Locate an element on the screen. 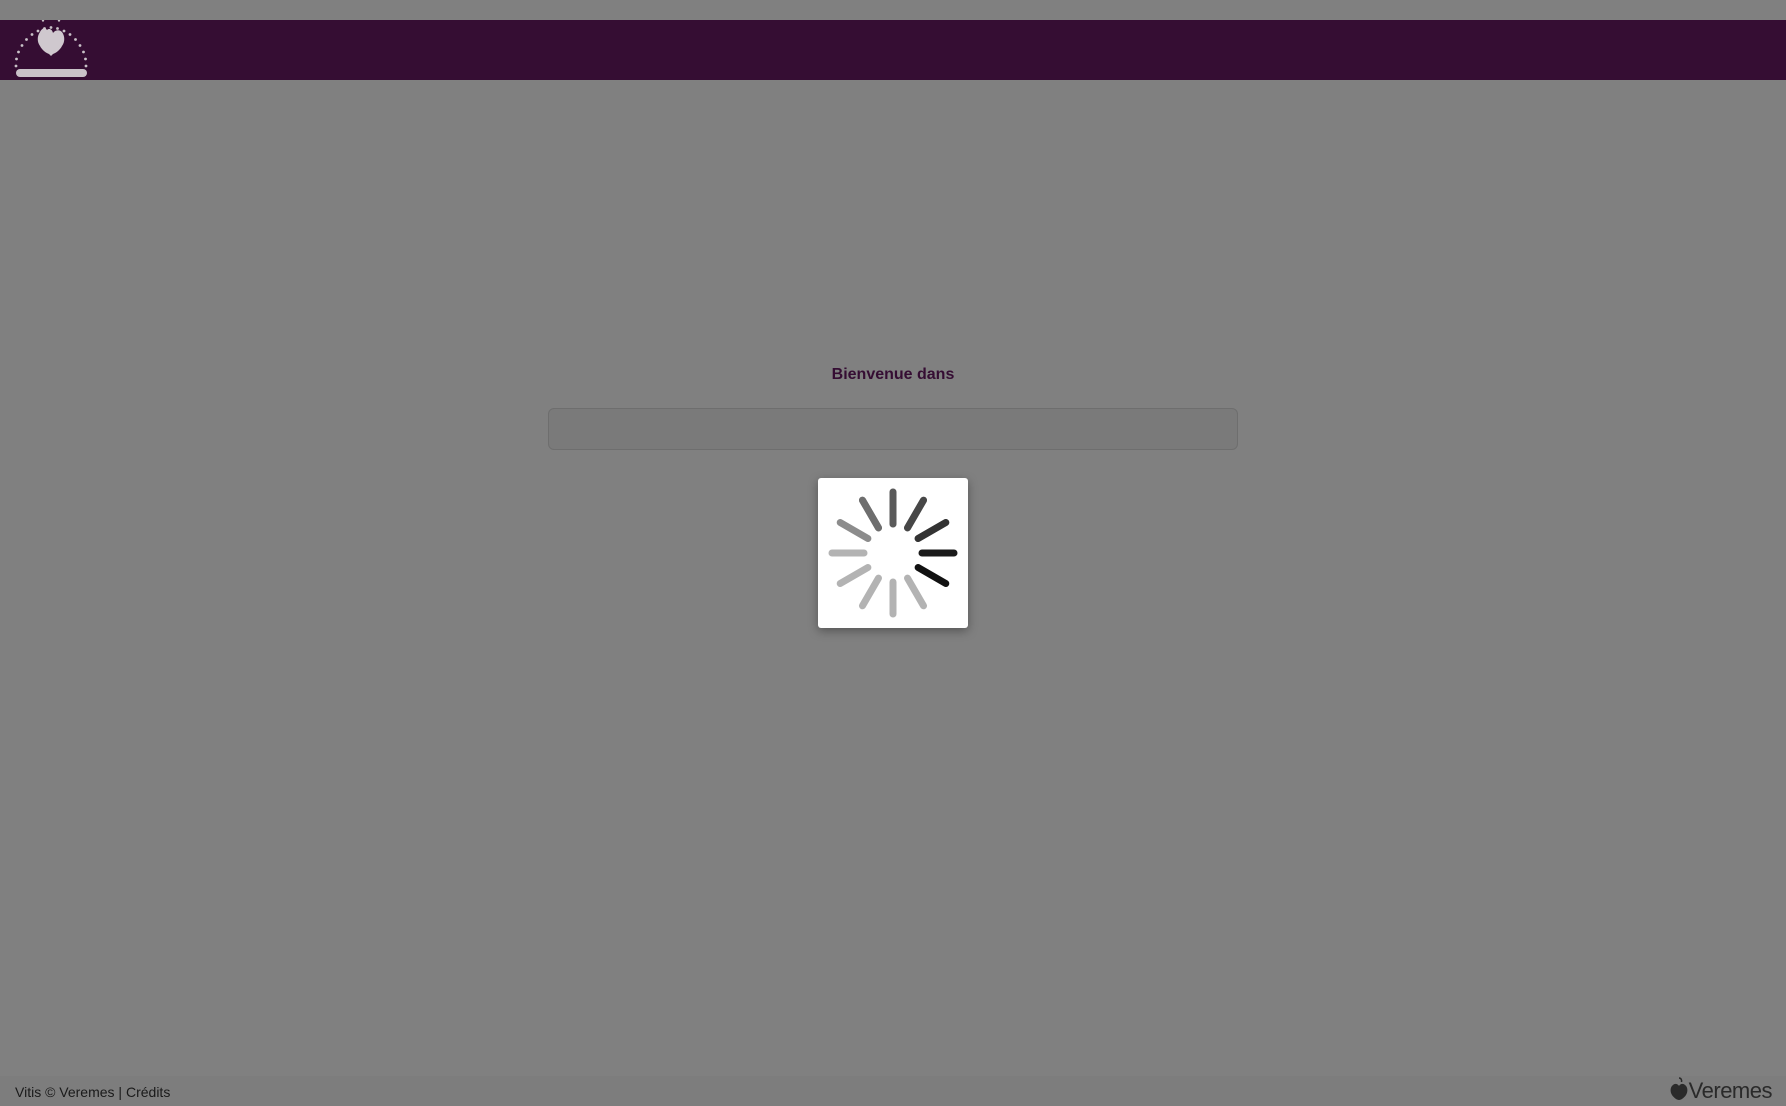 Image resolution: width=1786 pixels, height=1106 pixels. footer-copyright: Vitis © Veremes | Crédits is located at coordinates (92, 1092).